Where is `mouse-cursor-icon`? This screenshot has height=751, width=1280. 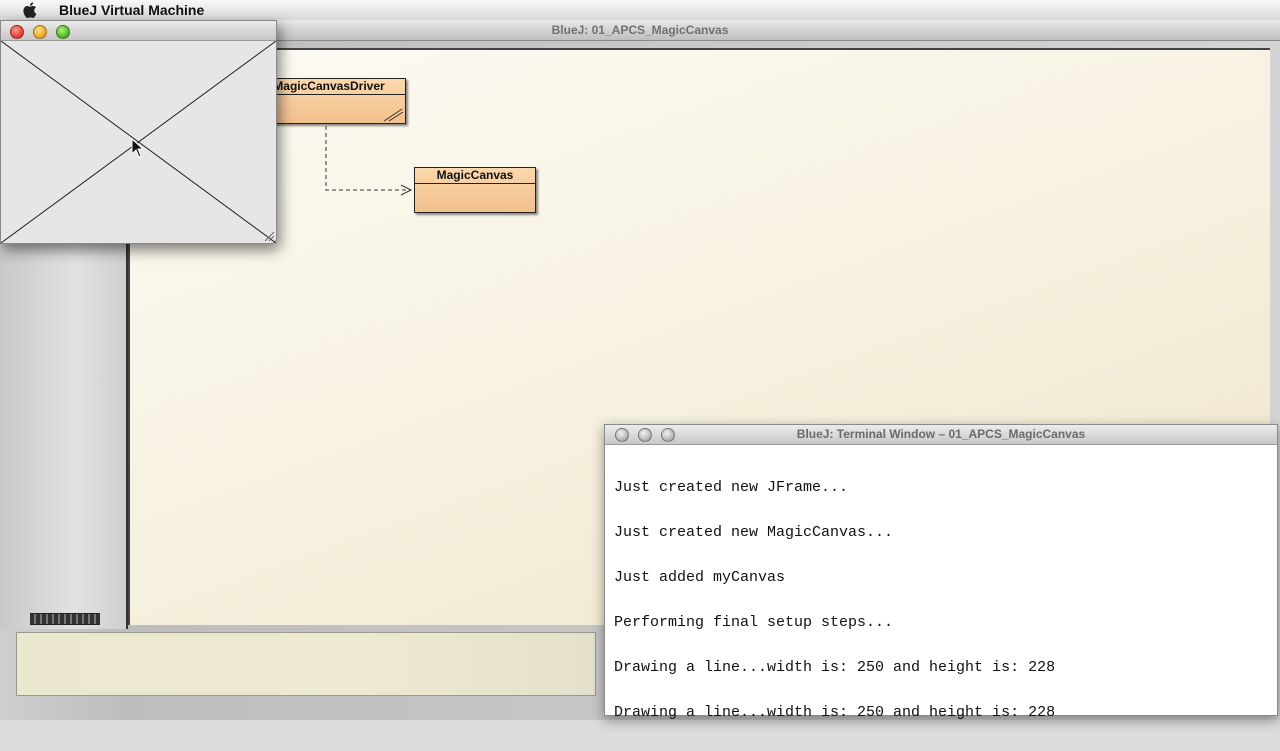
mouse-cursor-icon is located at coordinates (138, 148).